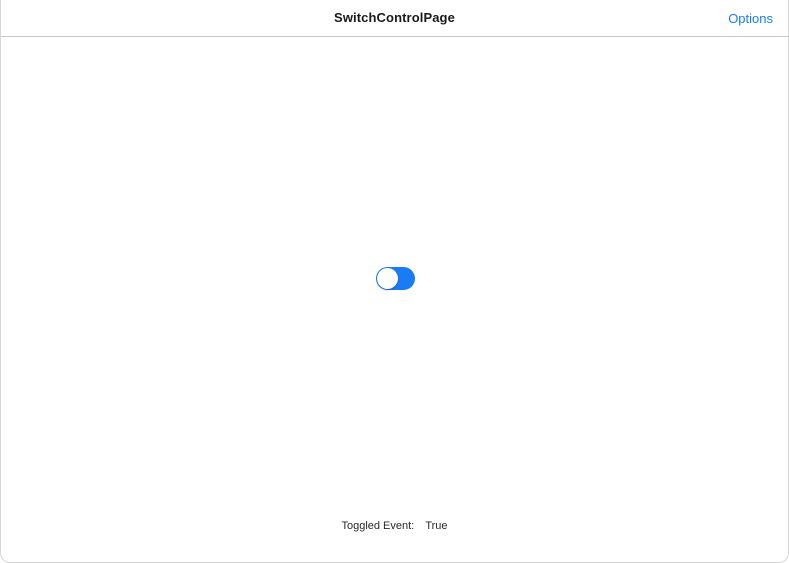  What do you see at coordinates (750, 18) in the screenshot?
I see `options-button: Options` at bounding box center [750, 18].